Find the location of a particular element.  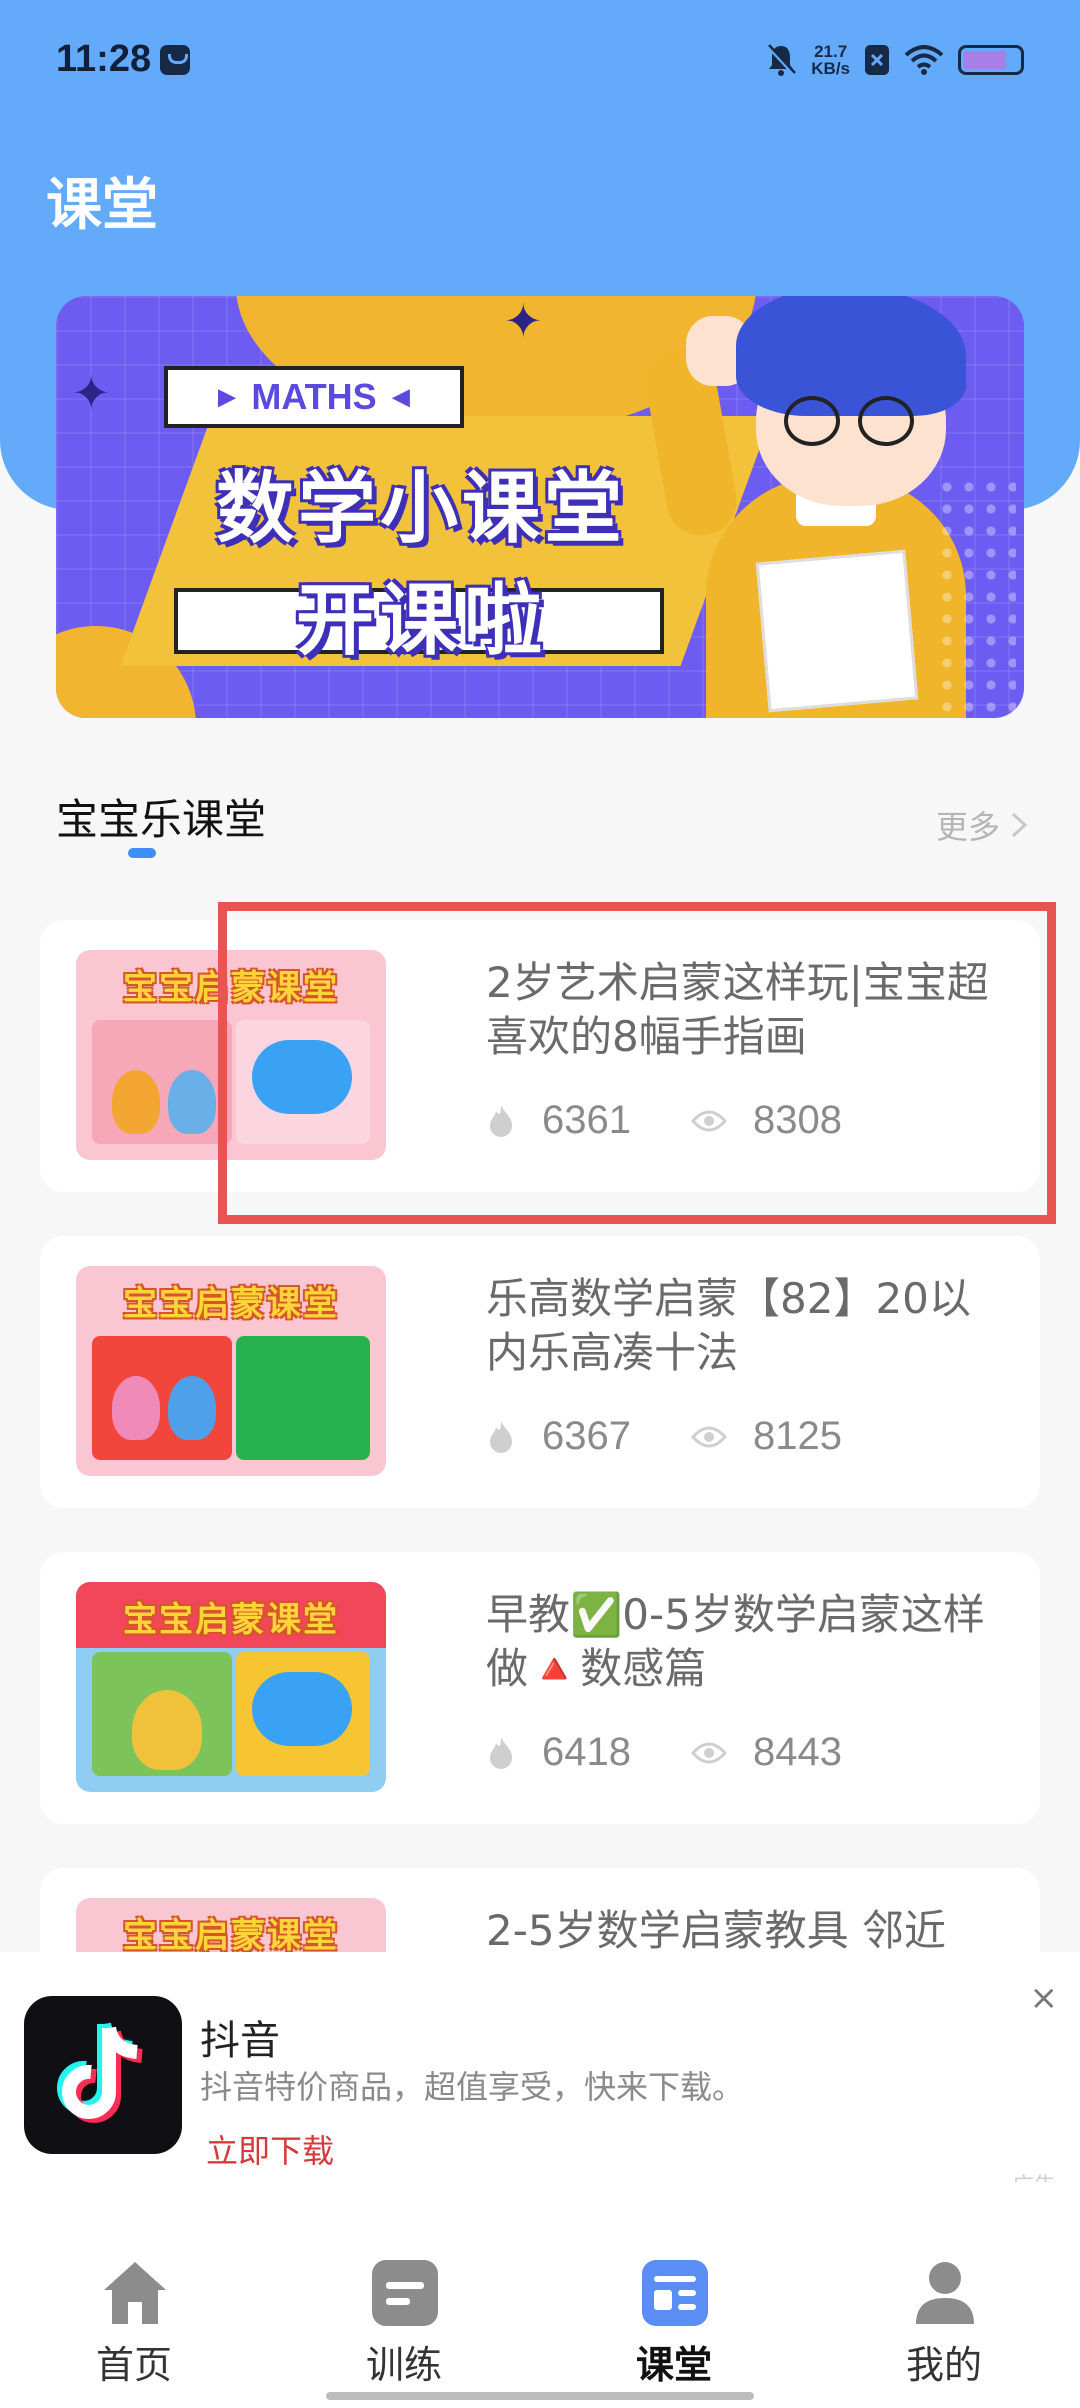

play-arrow-icon: ▶ is located at coordinates (227, 396).